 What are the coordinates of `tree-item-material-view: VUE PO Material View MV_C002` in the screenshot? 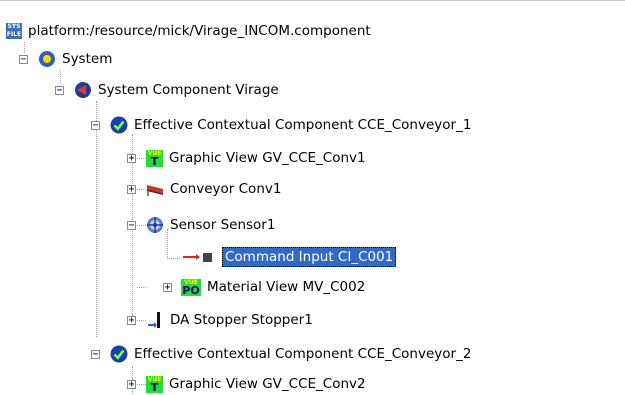 It's located at (274, 287).